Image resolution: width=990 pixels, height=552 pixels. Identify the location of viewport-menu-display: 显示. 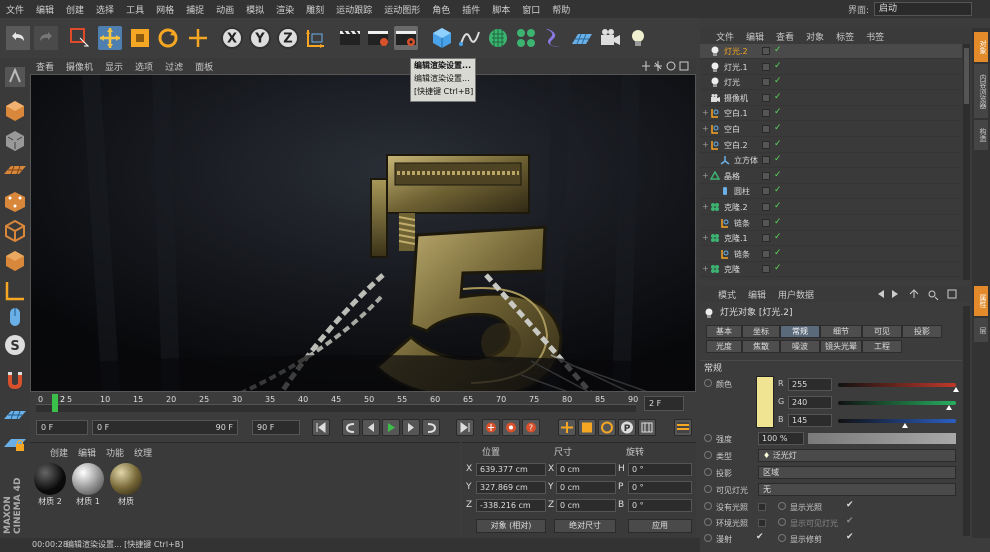
(114, 66).